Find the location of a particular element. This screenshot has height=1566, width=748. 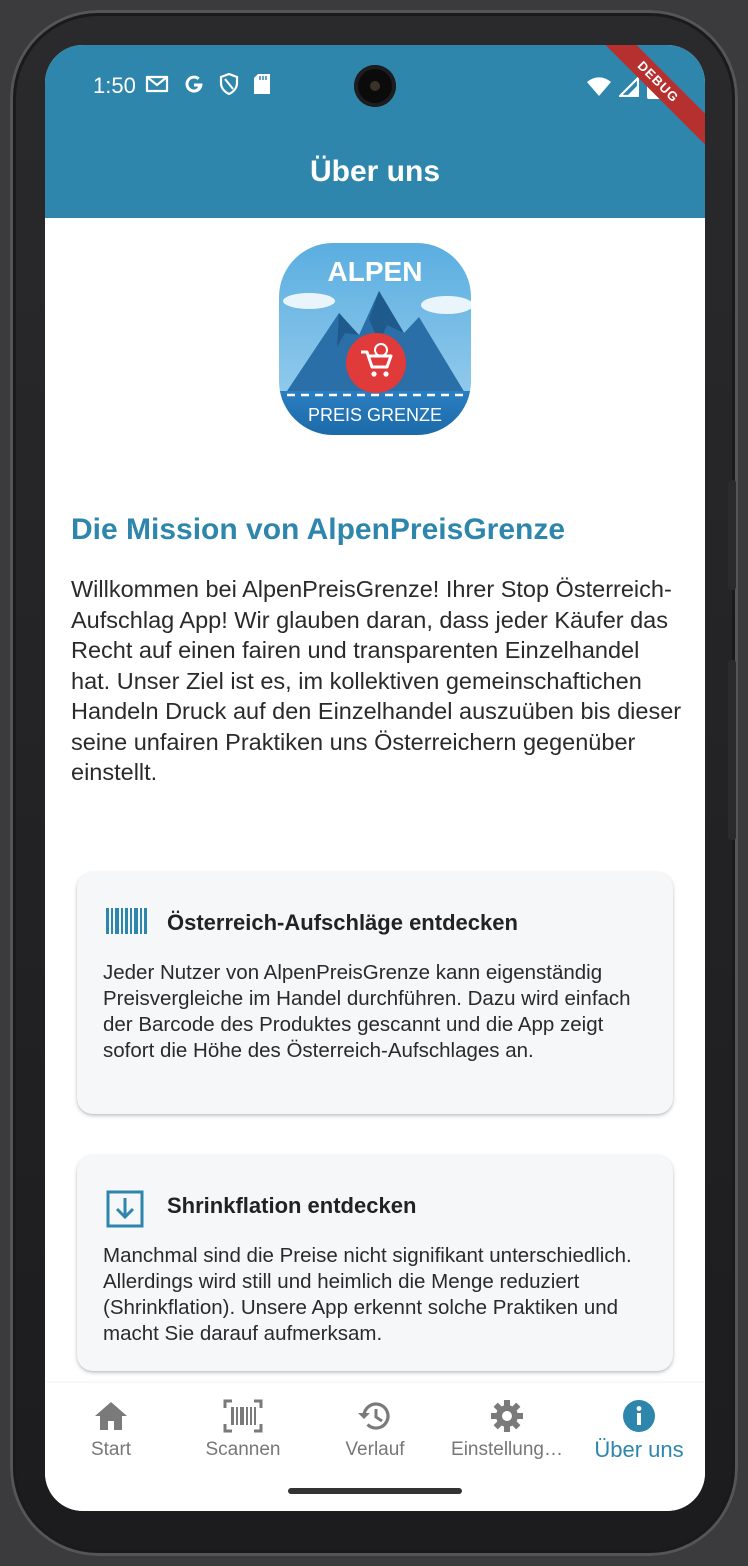

page-title: Über uns is located at coordinates (375, 171).